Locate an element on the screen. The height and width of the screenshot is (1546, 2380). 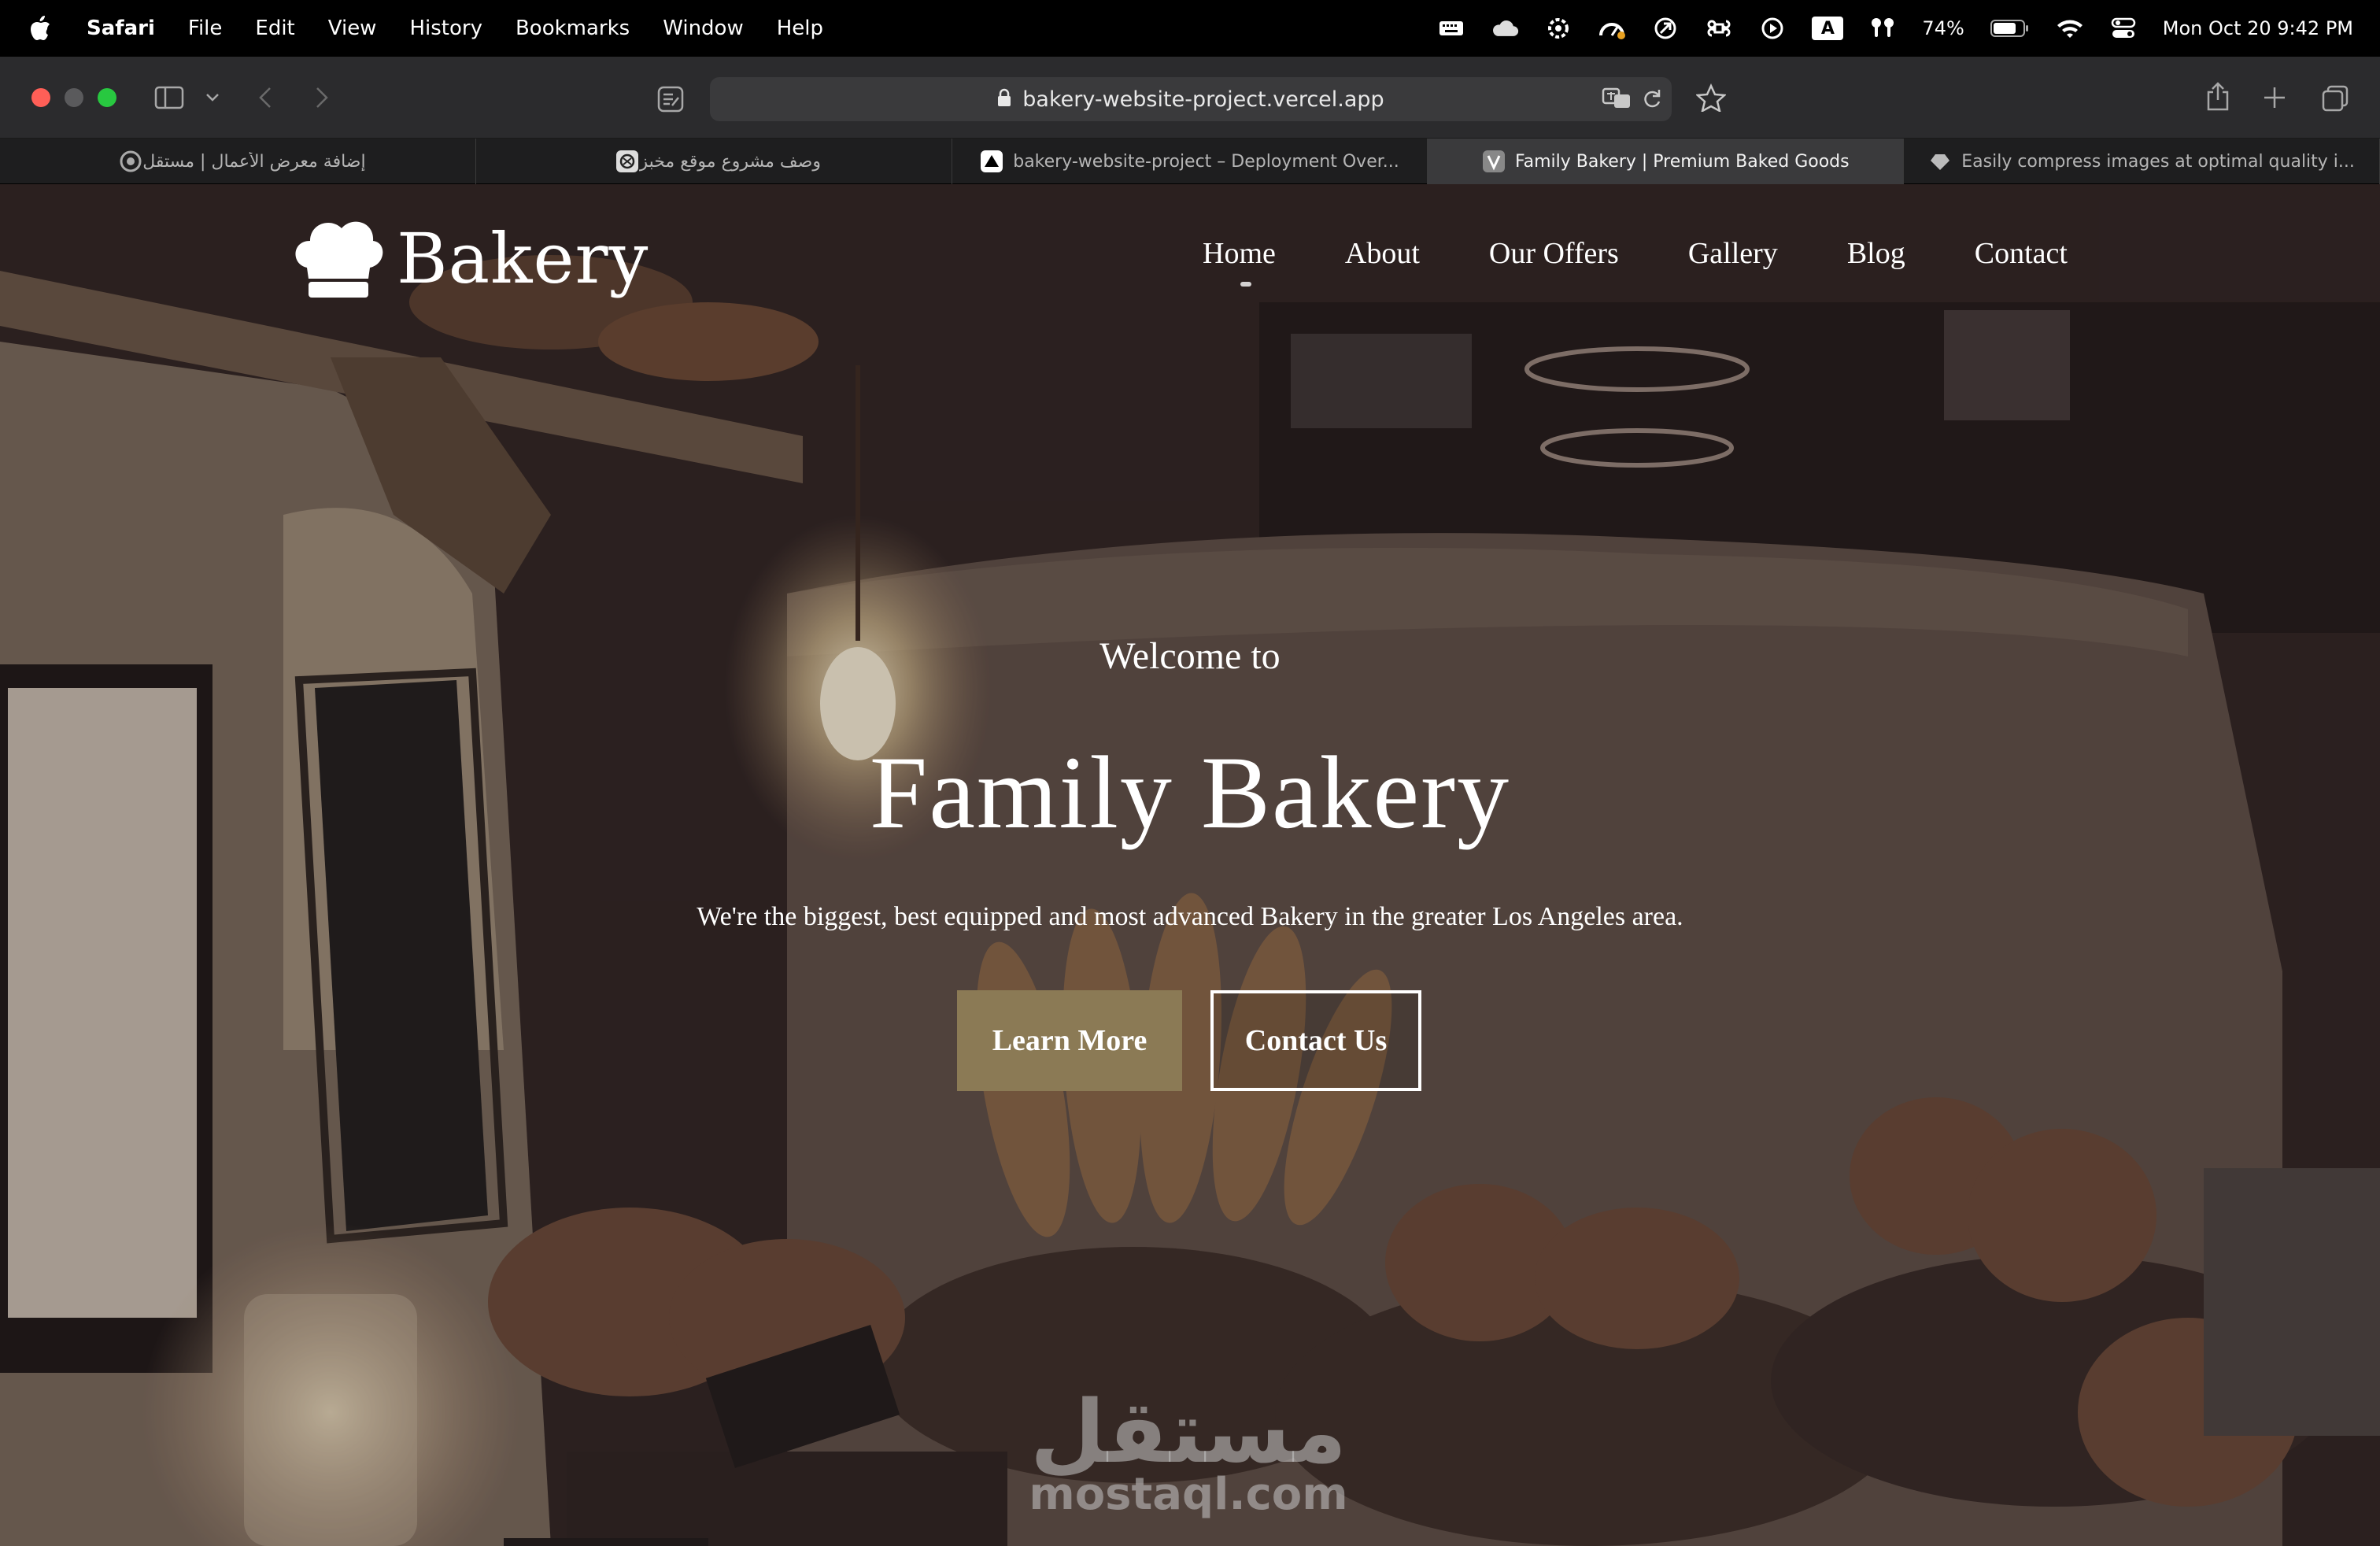
minimize-window-button is located at coordinates (74, 97).